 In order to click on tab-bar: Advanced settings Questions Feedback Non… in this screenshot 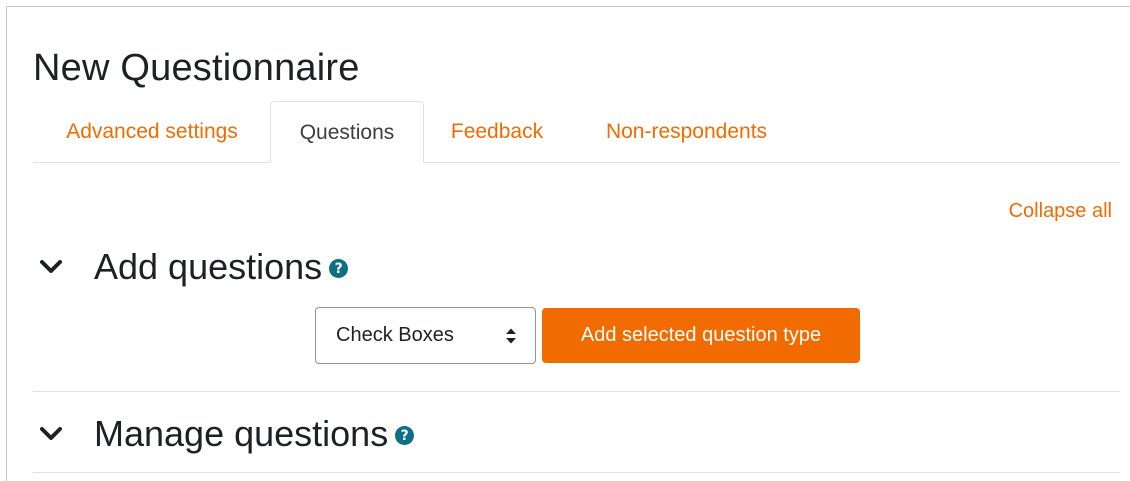, I will do `click(576, 132)`.